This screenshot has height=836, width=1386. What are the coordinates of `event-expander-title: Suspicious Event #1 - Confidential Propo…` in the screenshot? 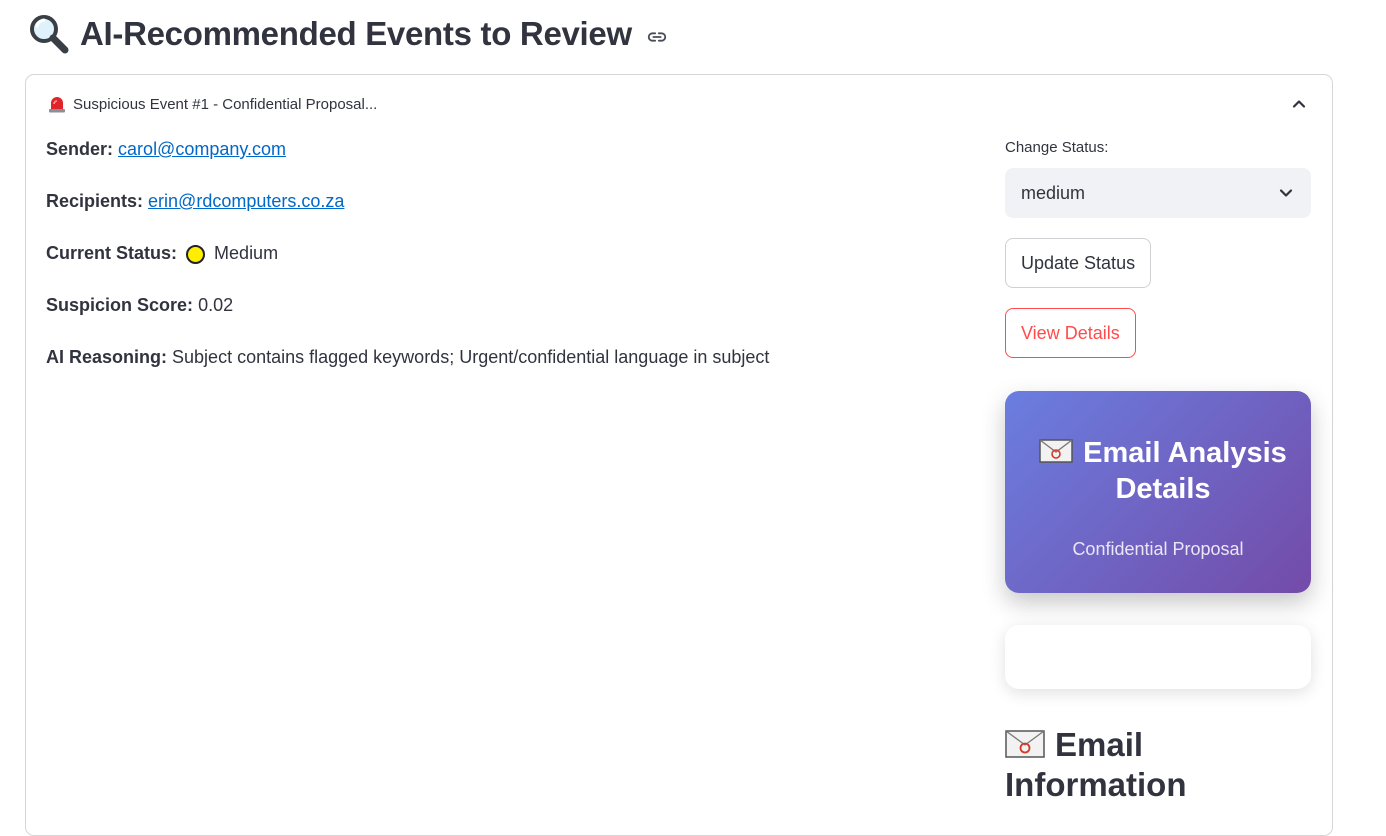 It's located at (225, 104).